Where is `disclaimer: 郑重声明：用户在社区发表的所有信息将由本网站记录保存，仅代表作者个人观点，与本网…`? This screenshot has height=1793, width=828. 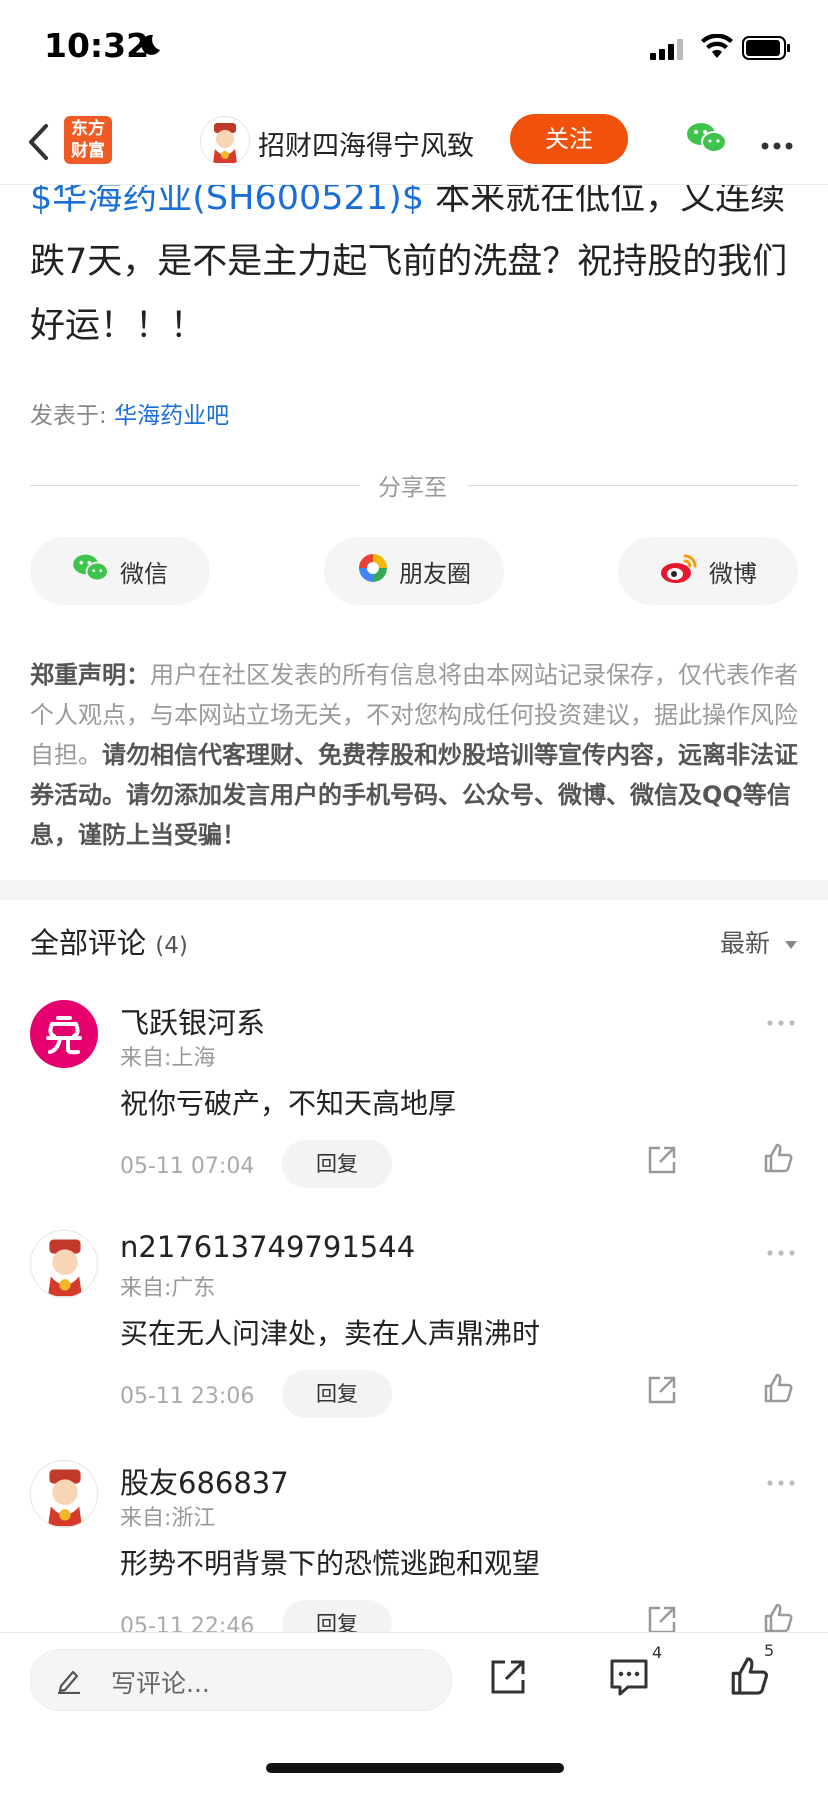 disclaimer: 郑重声明：用户在社区发表的所有信息将由本网站记录保存，仅代表作者个人观点，与本网… is located at coordinates (415, 755).